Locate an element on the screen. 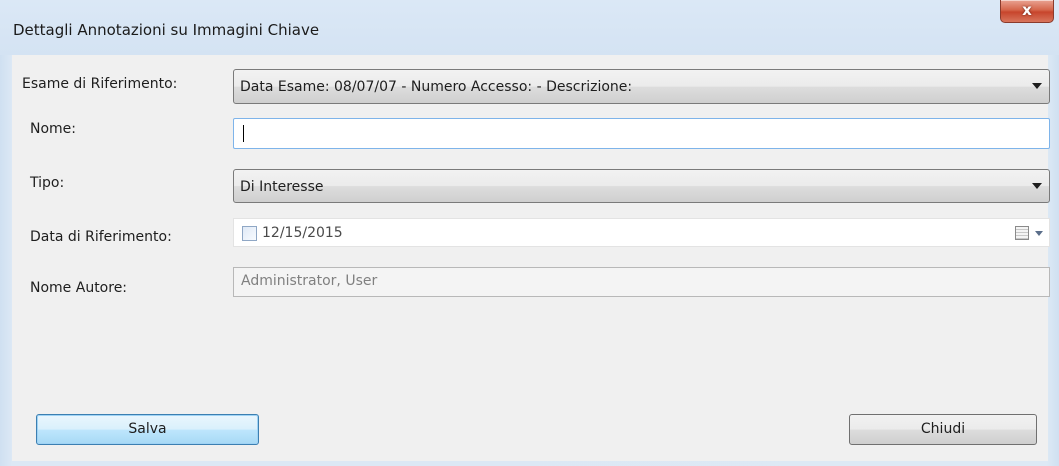  type-select-value: Di Interesse is located at coordinates (282, 187).